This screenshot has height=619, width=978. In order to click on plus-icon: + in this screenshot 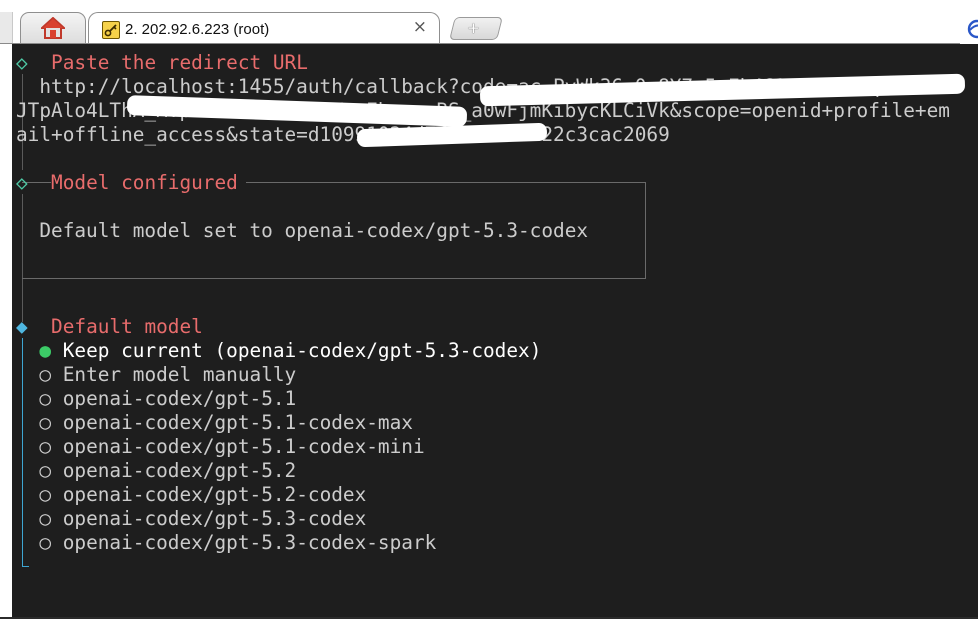, I will do `click(473, 28)`.